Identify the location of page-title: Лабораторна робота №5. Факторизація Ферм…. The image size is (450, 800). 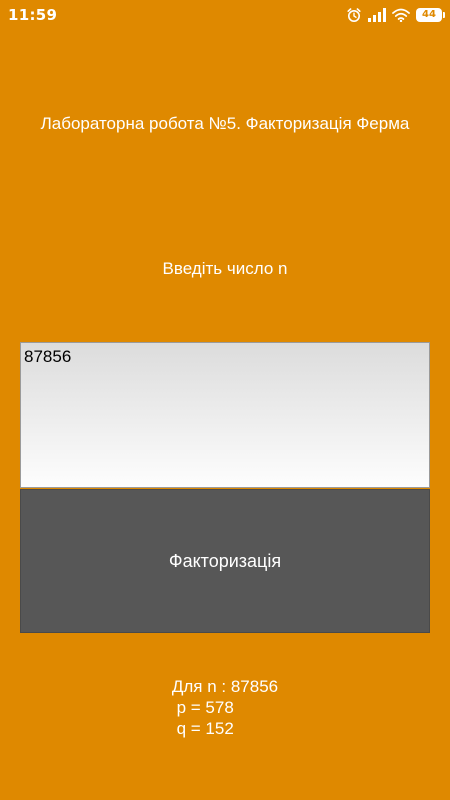
(225, 123).